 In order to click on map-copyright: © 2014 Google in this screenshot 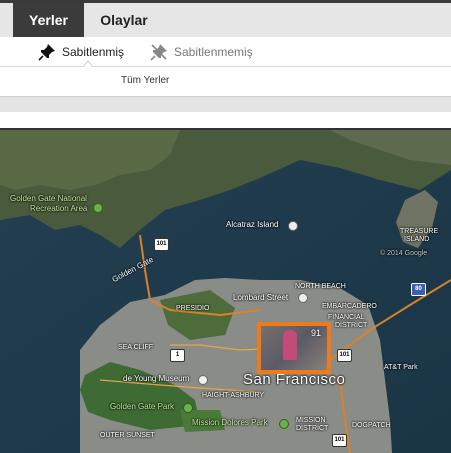, I will do `click(404, 253)`.